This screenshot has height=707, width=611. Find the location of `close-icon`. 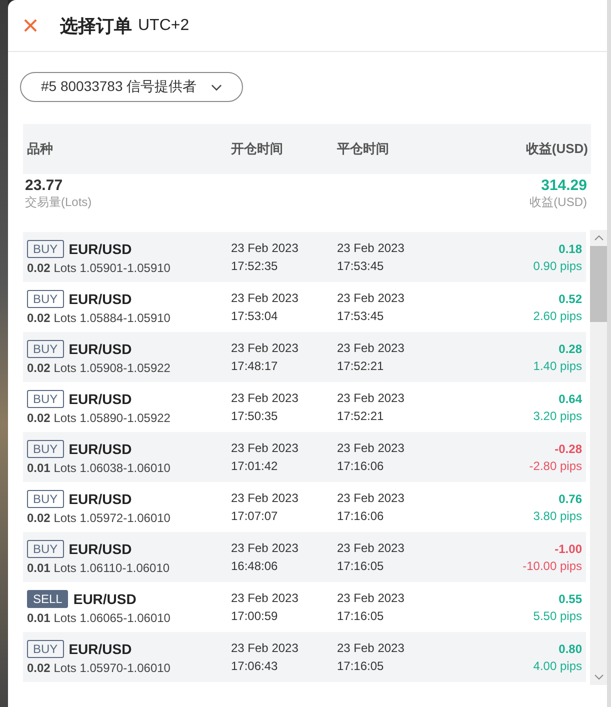

close-icon is located at coordinates (30, 25).